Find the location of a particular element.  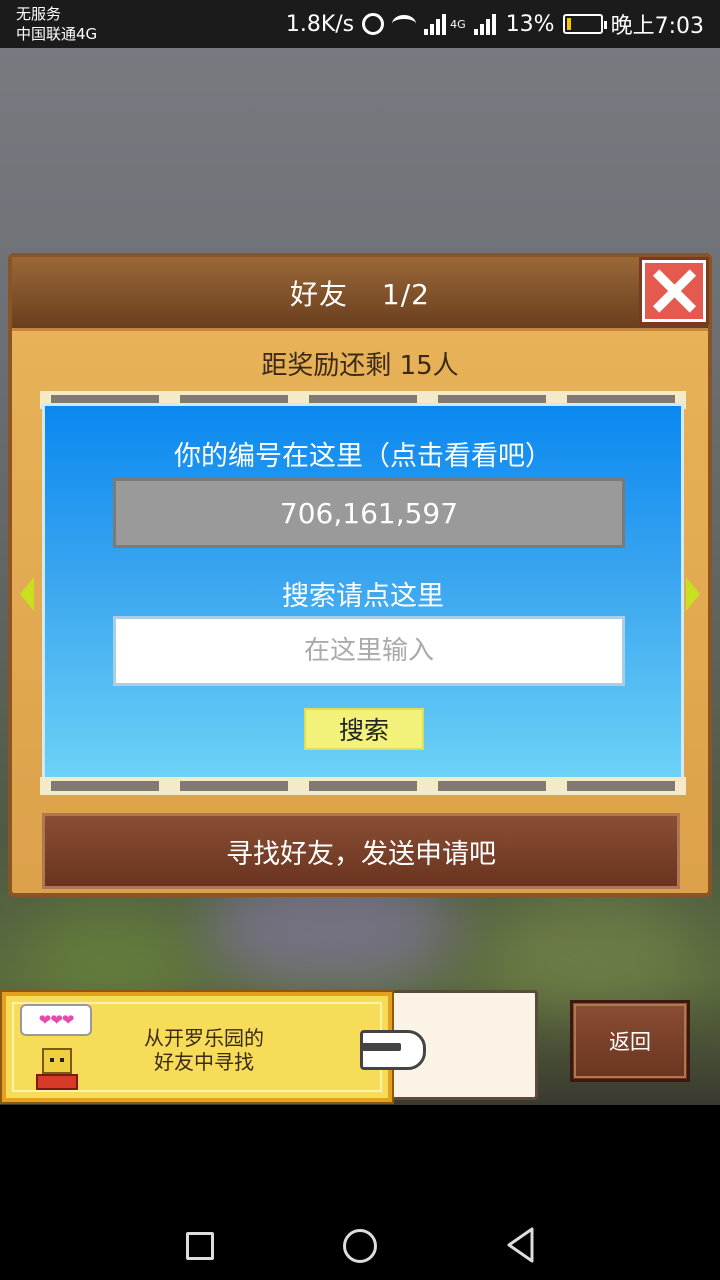

robot-head is located at coordinates (57, 1061).